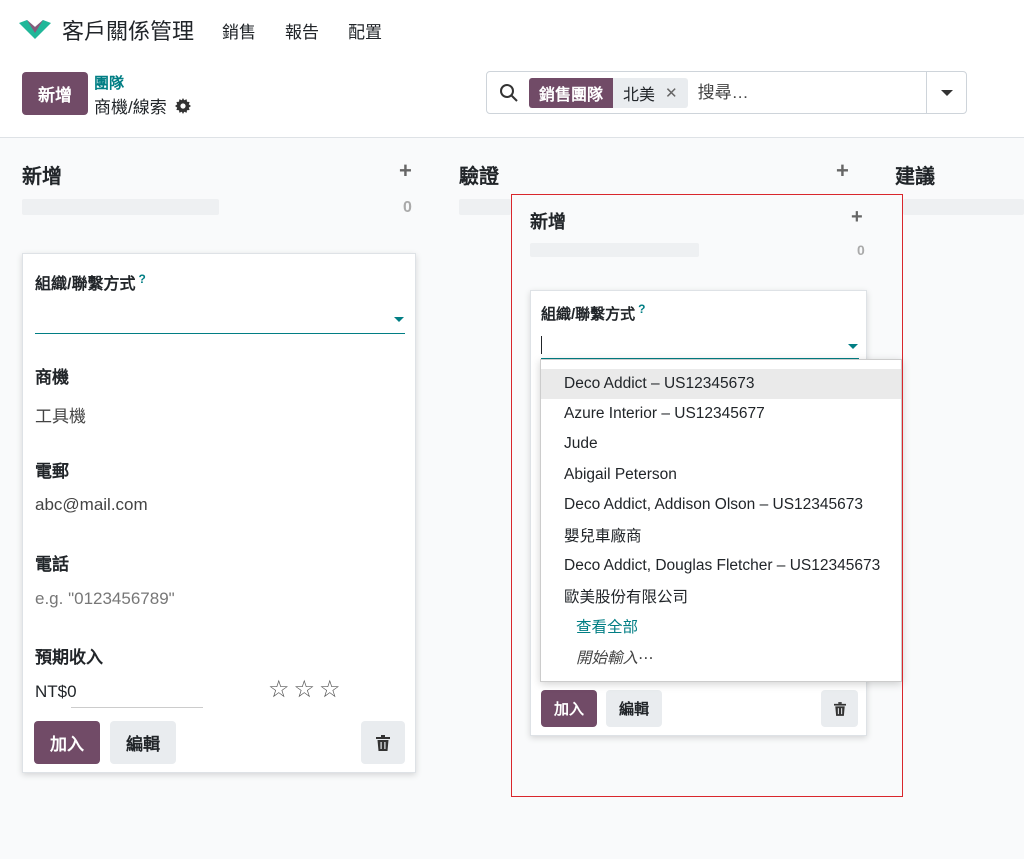 The image size is (1024, 859). Describe the element at coordinates (35, 30) in the screenshot. I see `crm-logo-icon` at that location.